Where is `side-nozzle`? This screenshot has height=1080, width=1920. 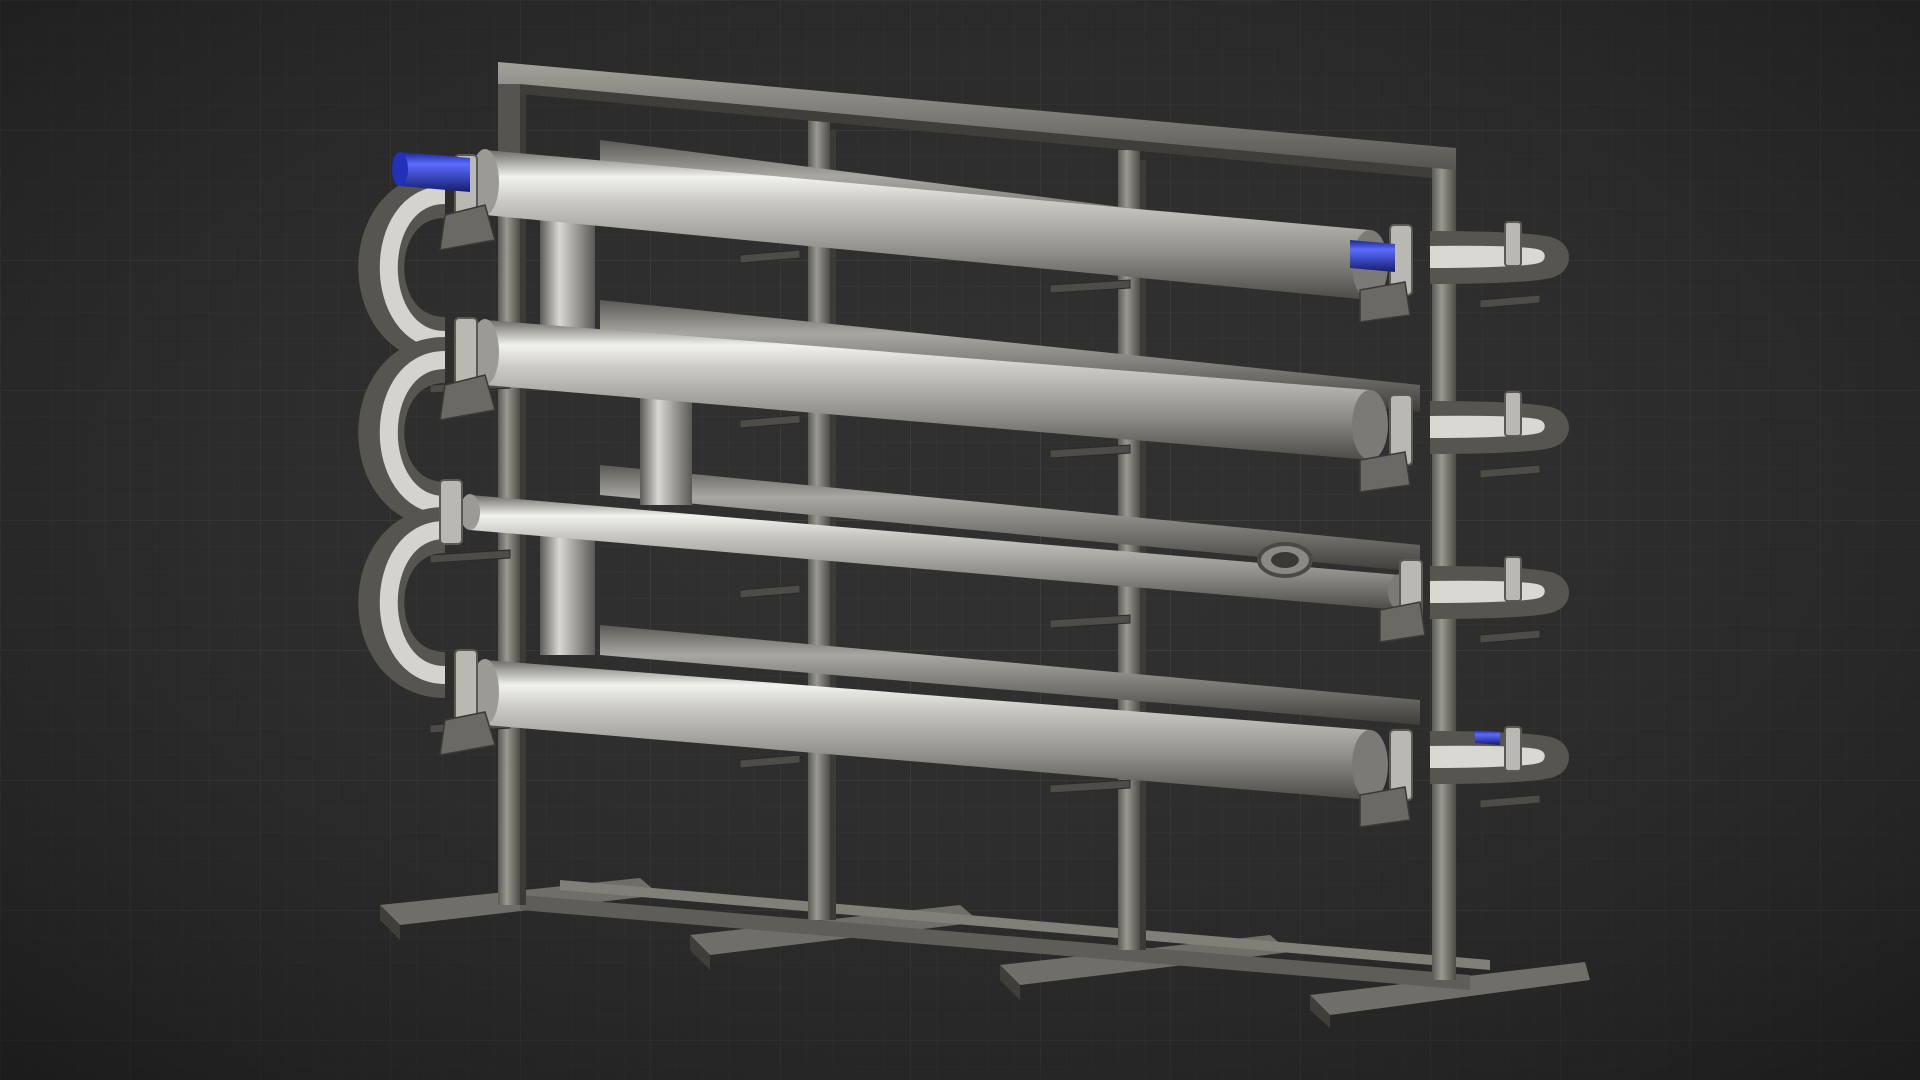
side-nozzle is located at coordinates (1285, 560).